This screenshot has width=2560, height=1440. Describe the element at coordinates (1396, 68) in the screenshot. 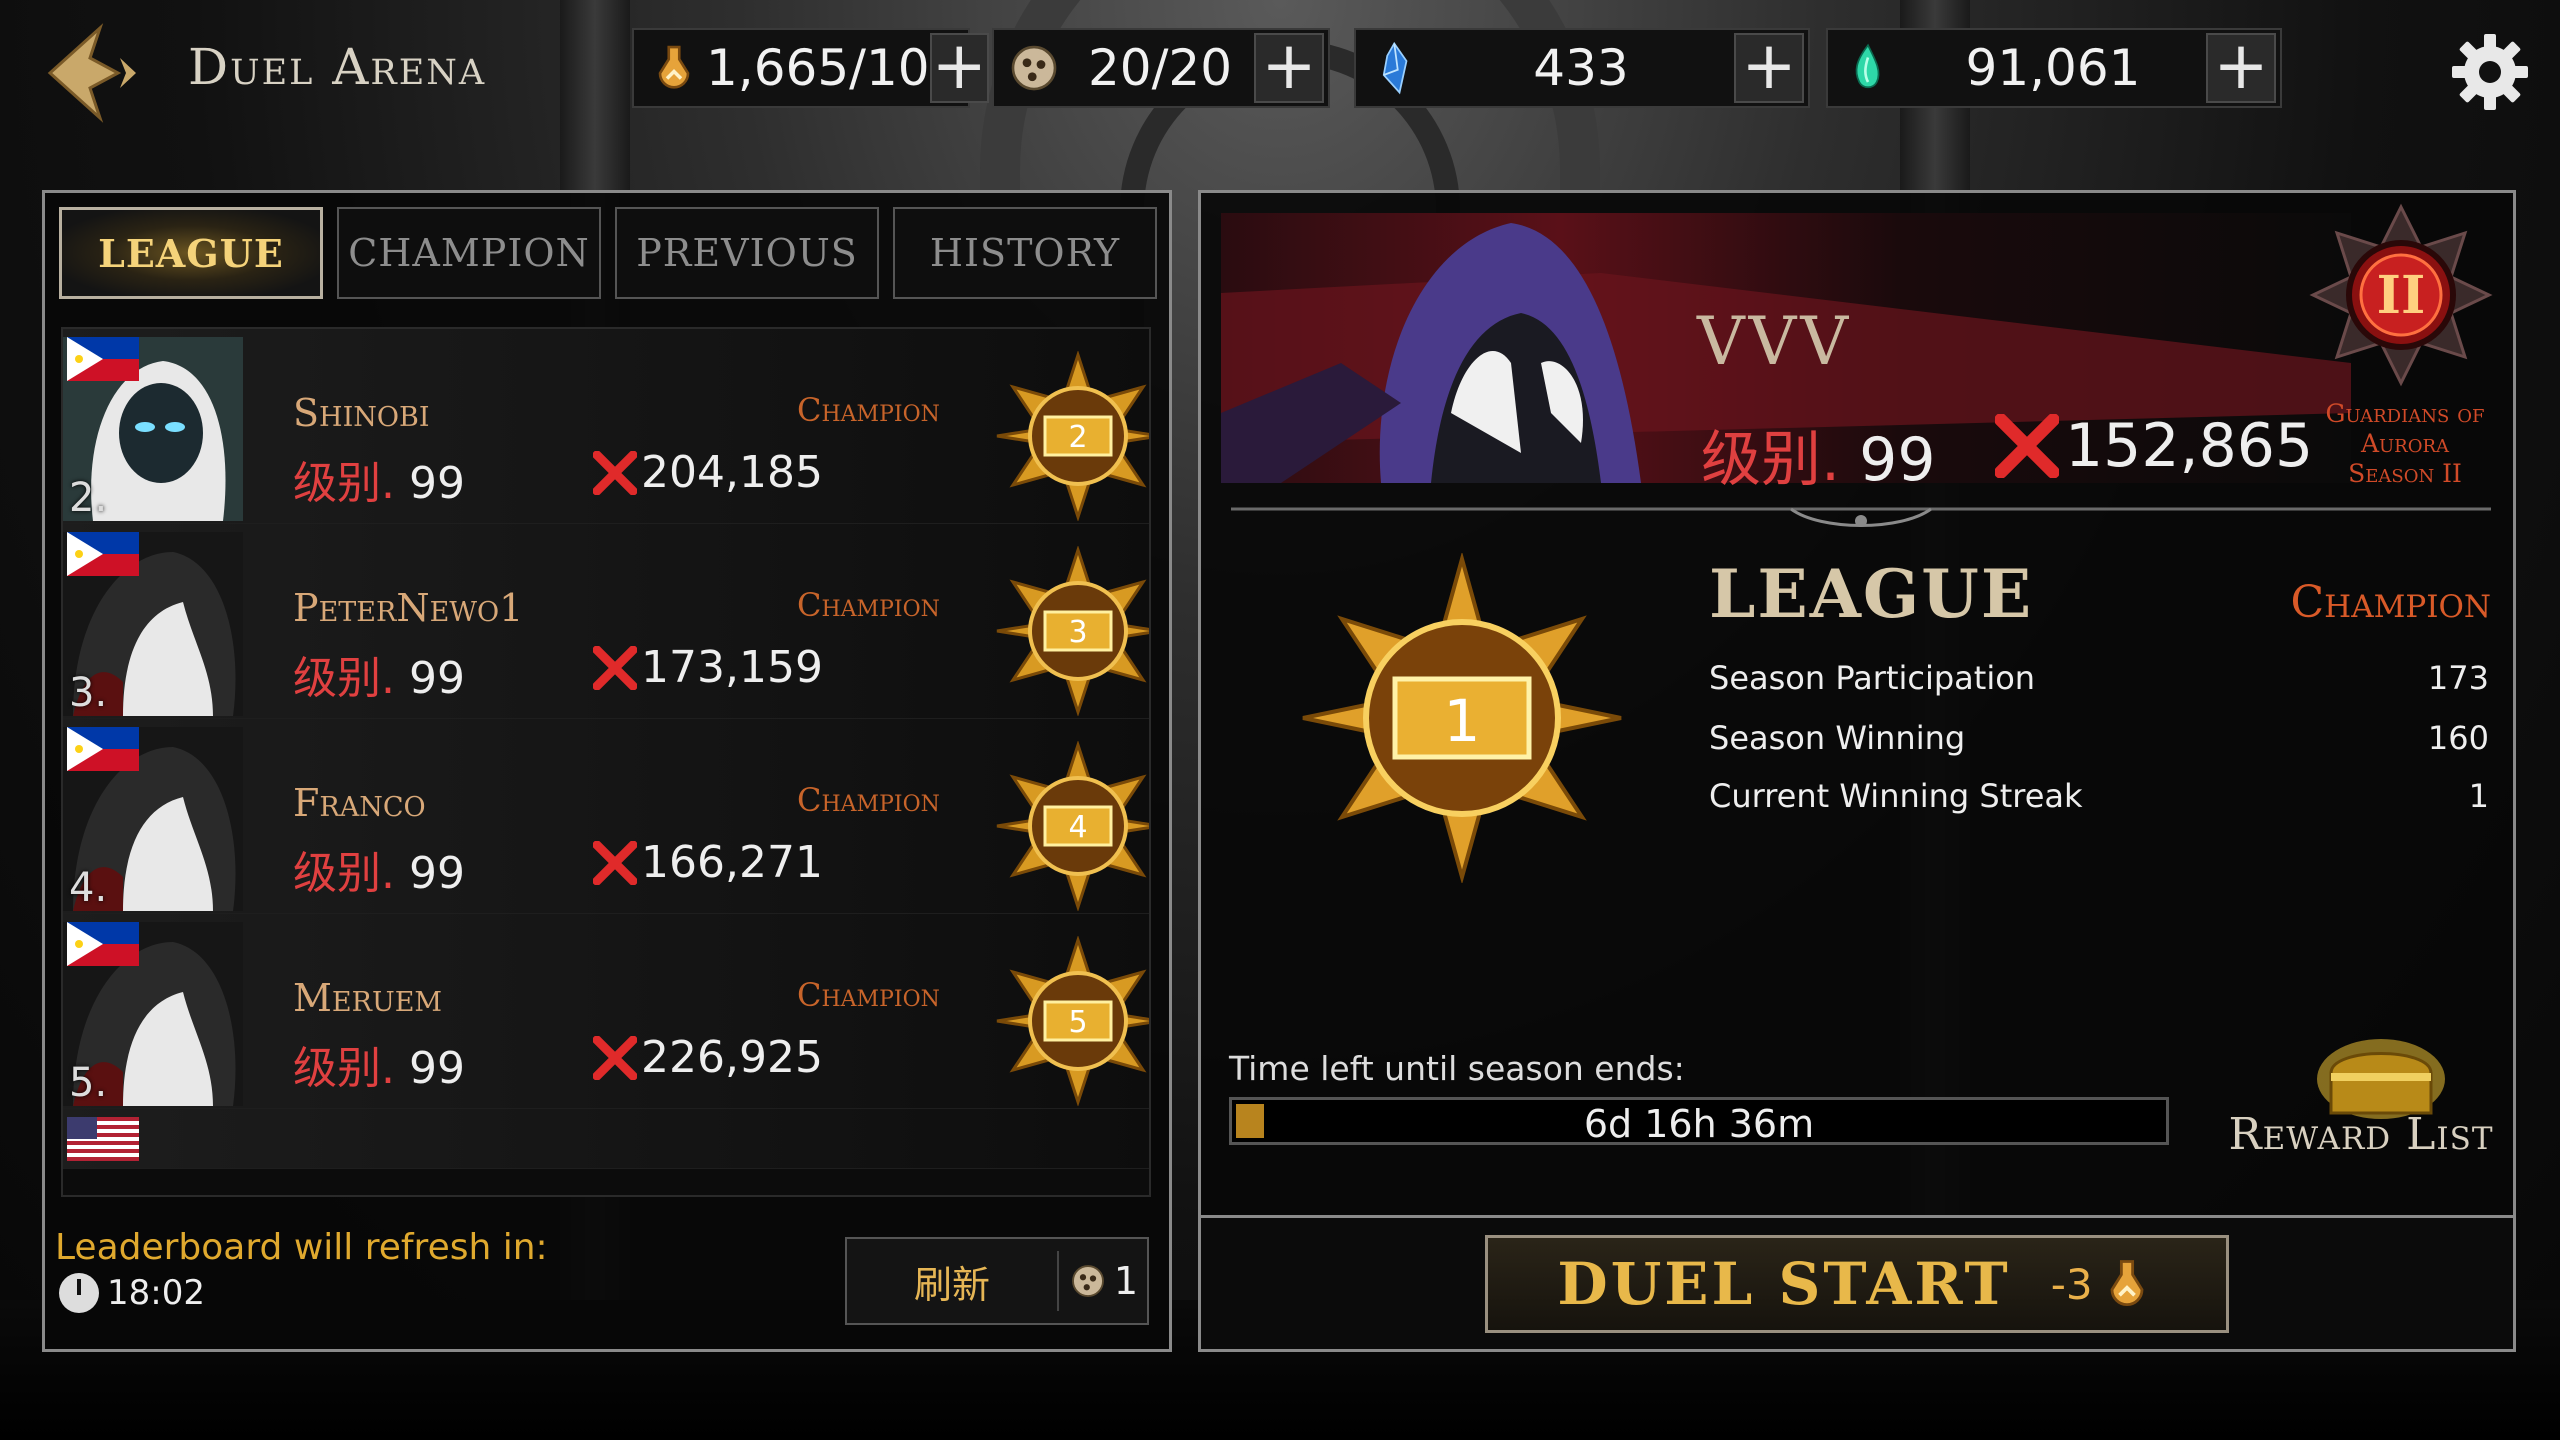

I see `blue-crystal-icon` at that location.